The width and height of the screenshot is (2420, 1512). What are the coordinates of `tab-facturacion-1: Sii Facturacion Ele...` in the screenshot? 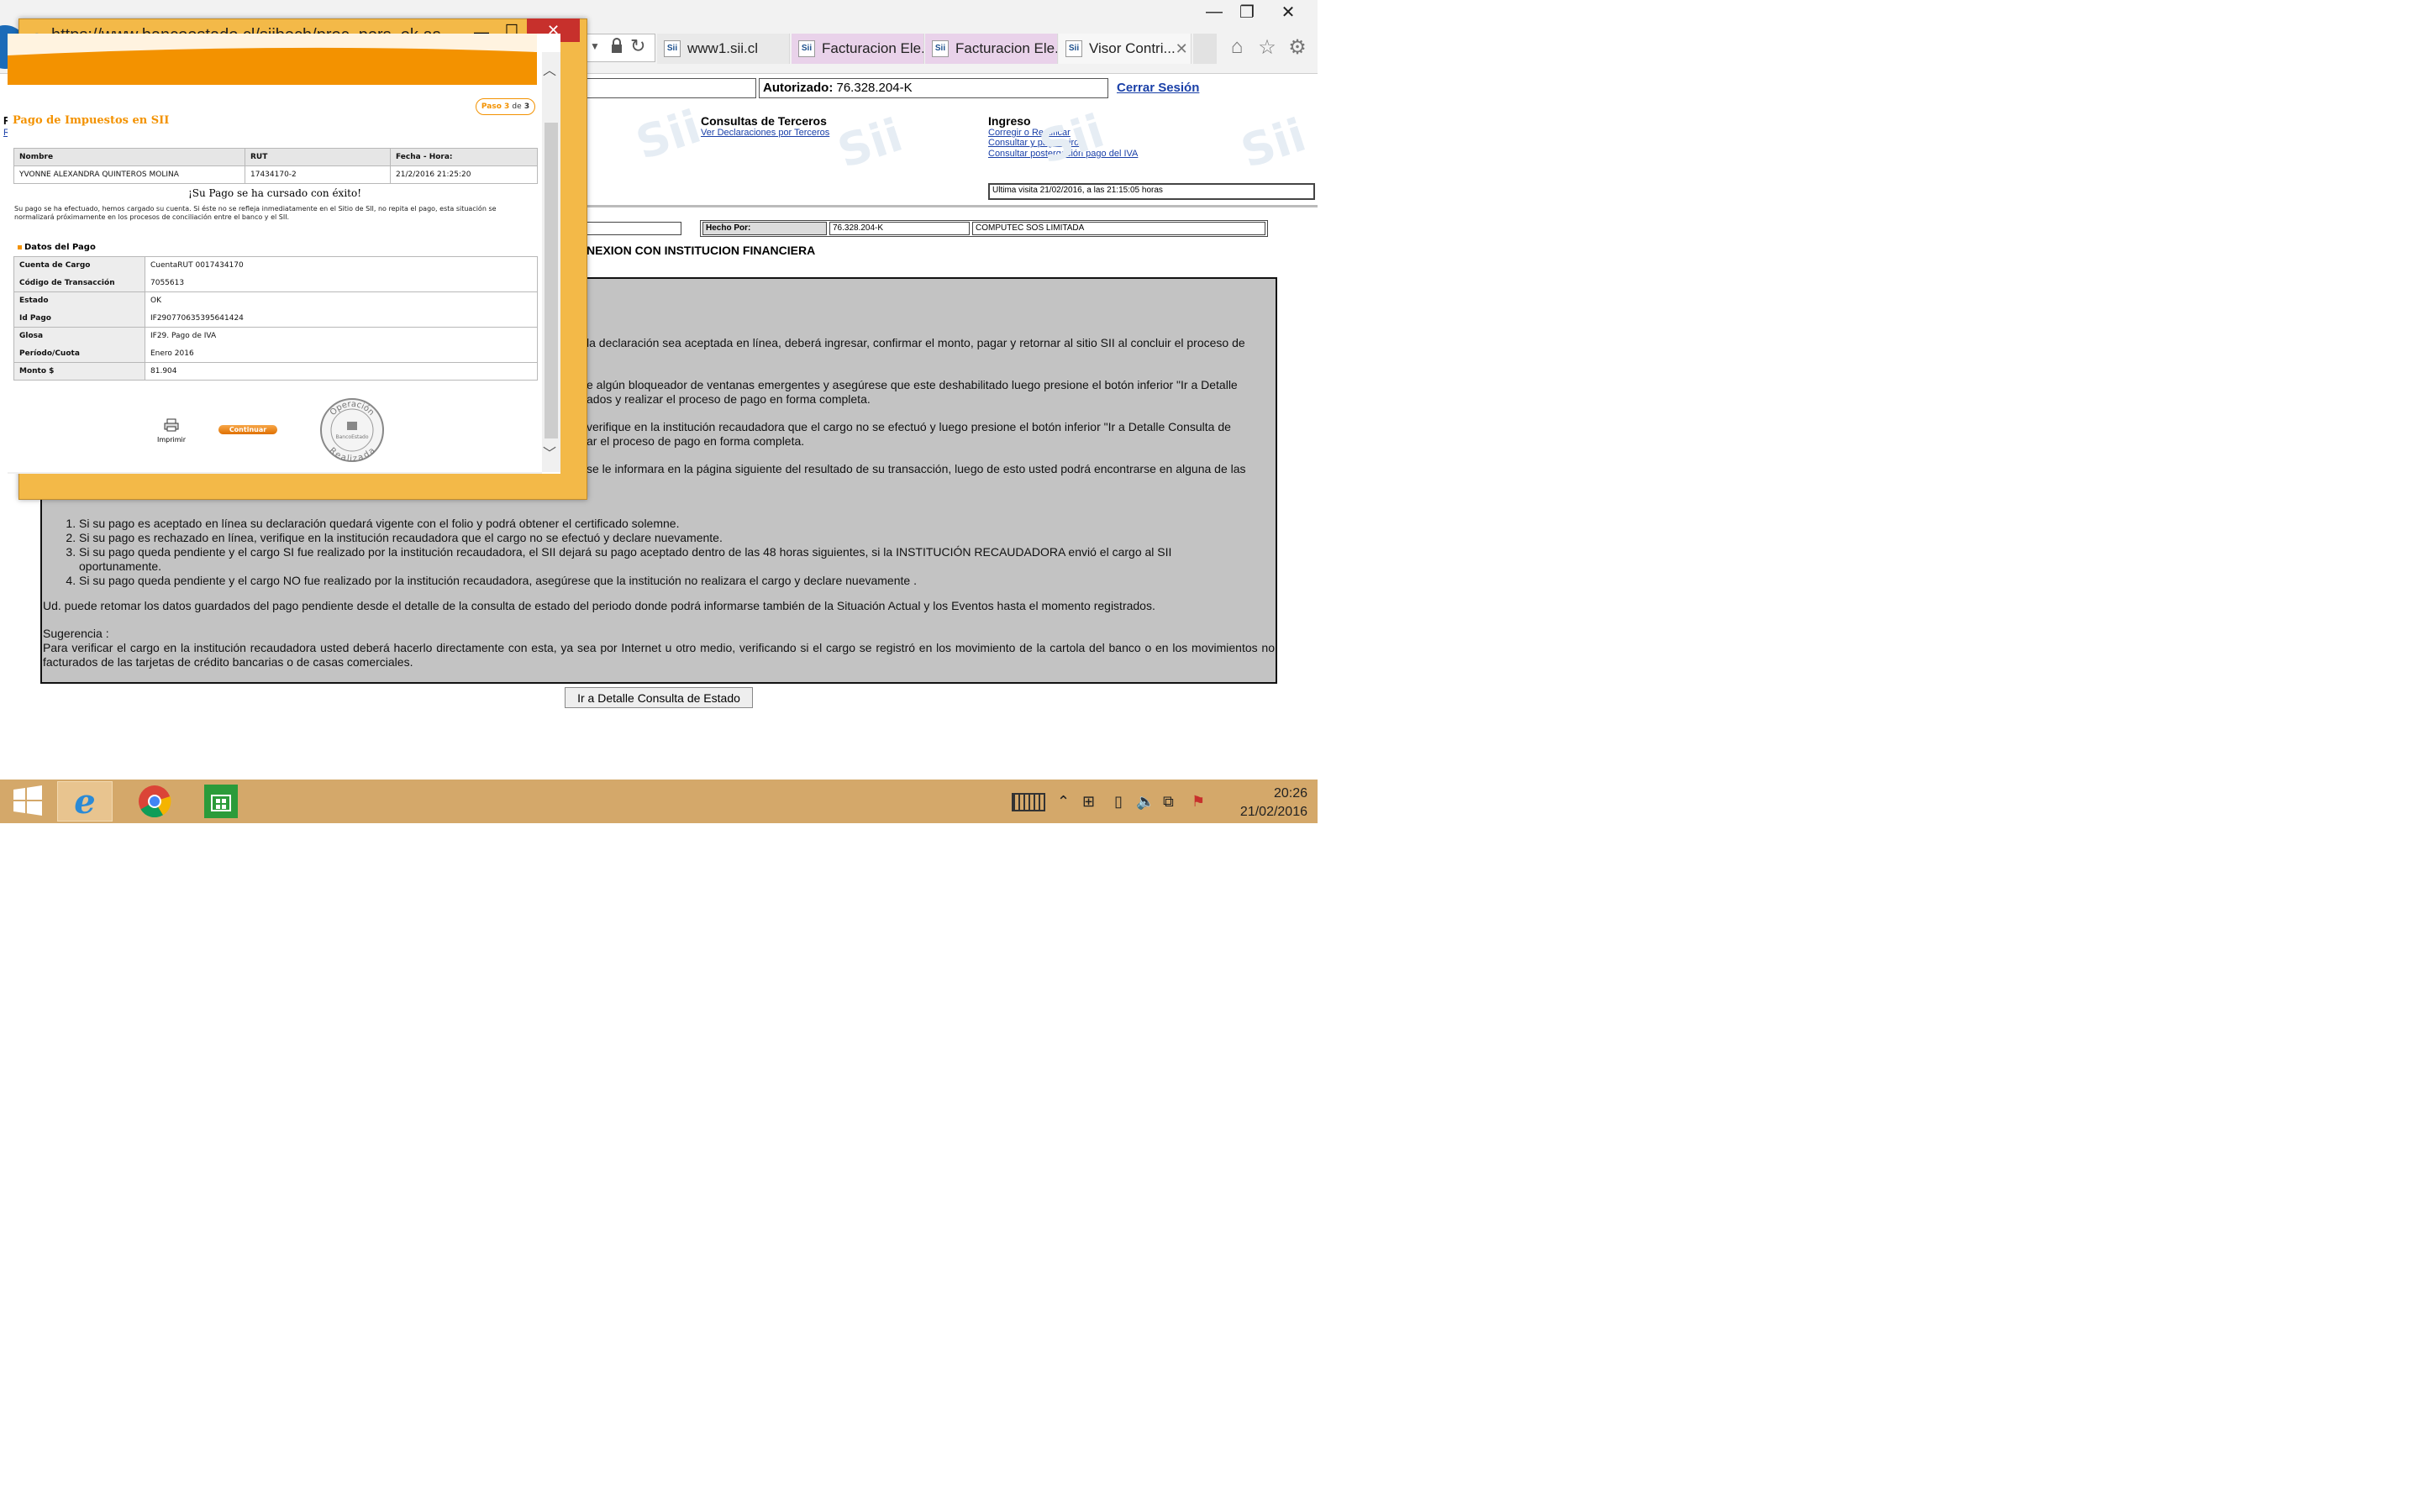 It's located at (858, 49).